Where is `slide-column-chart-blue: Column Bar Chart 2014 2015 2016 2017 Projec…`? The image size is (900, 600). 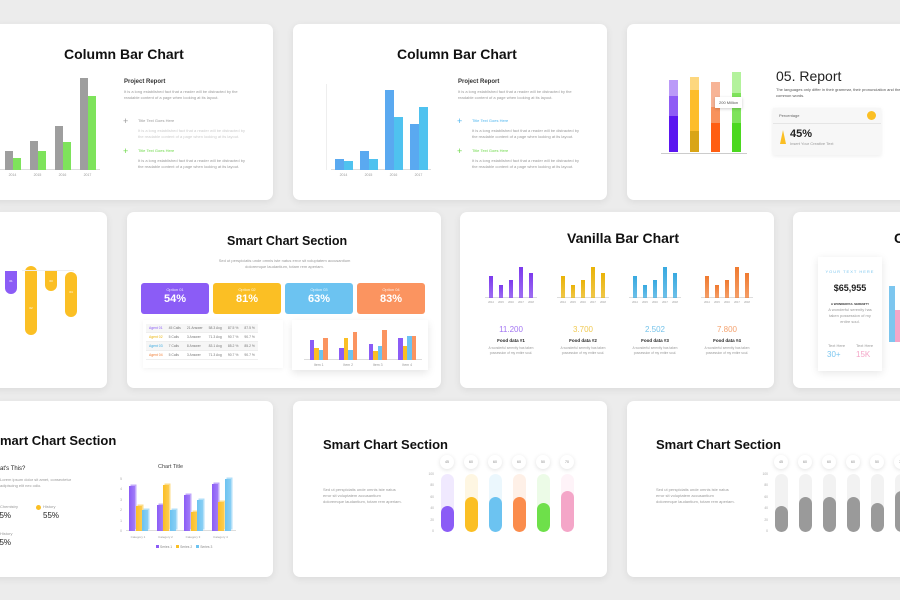 slide-column-chart-blue: Column Bar Chart 2014 2015 2016 2017 Projec… is located at coordinates (450, 112).